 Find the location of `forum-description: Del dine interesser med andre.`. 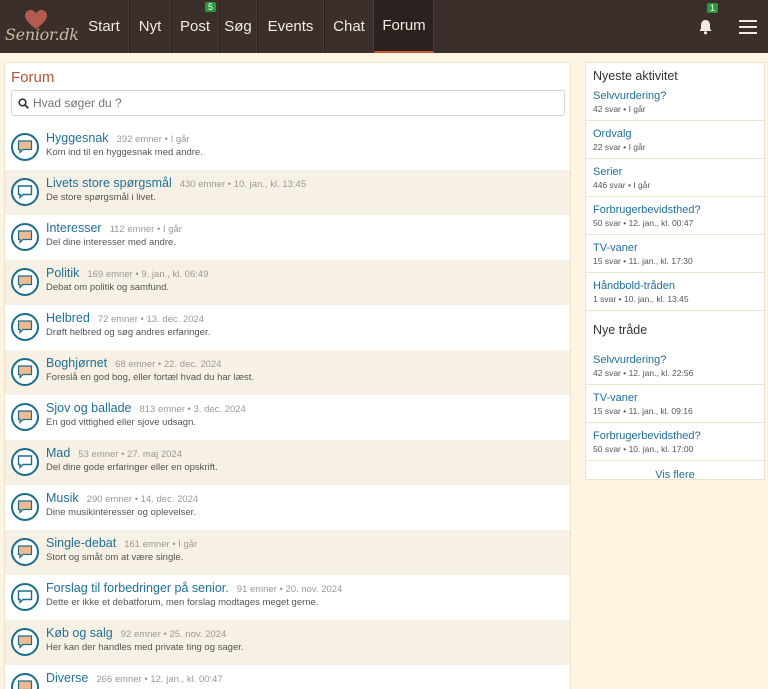

forum-description: Del dine interesser med andre. is located at coordinates (111, 242).